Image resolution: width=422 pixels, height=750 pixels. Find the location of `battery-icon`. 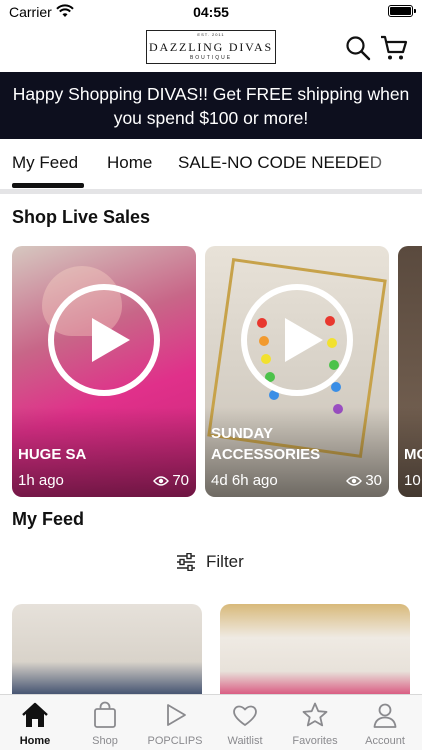

battery-icon is located at coordinates (402, 11).